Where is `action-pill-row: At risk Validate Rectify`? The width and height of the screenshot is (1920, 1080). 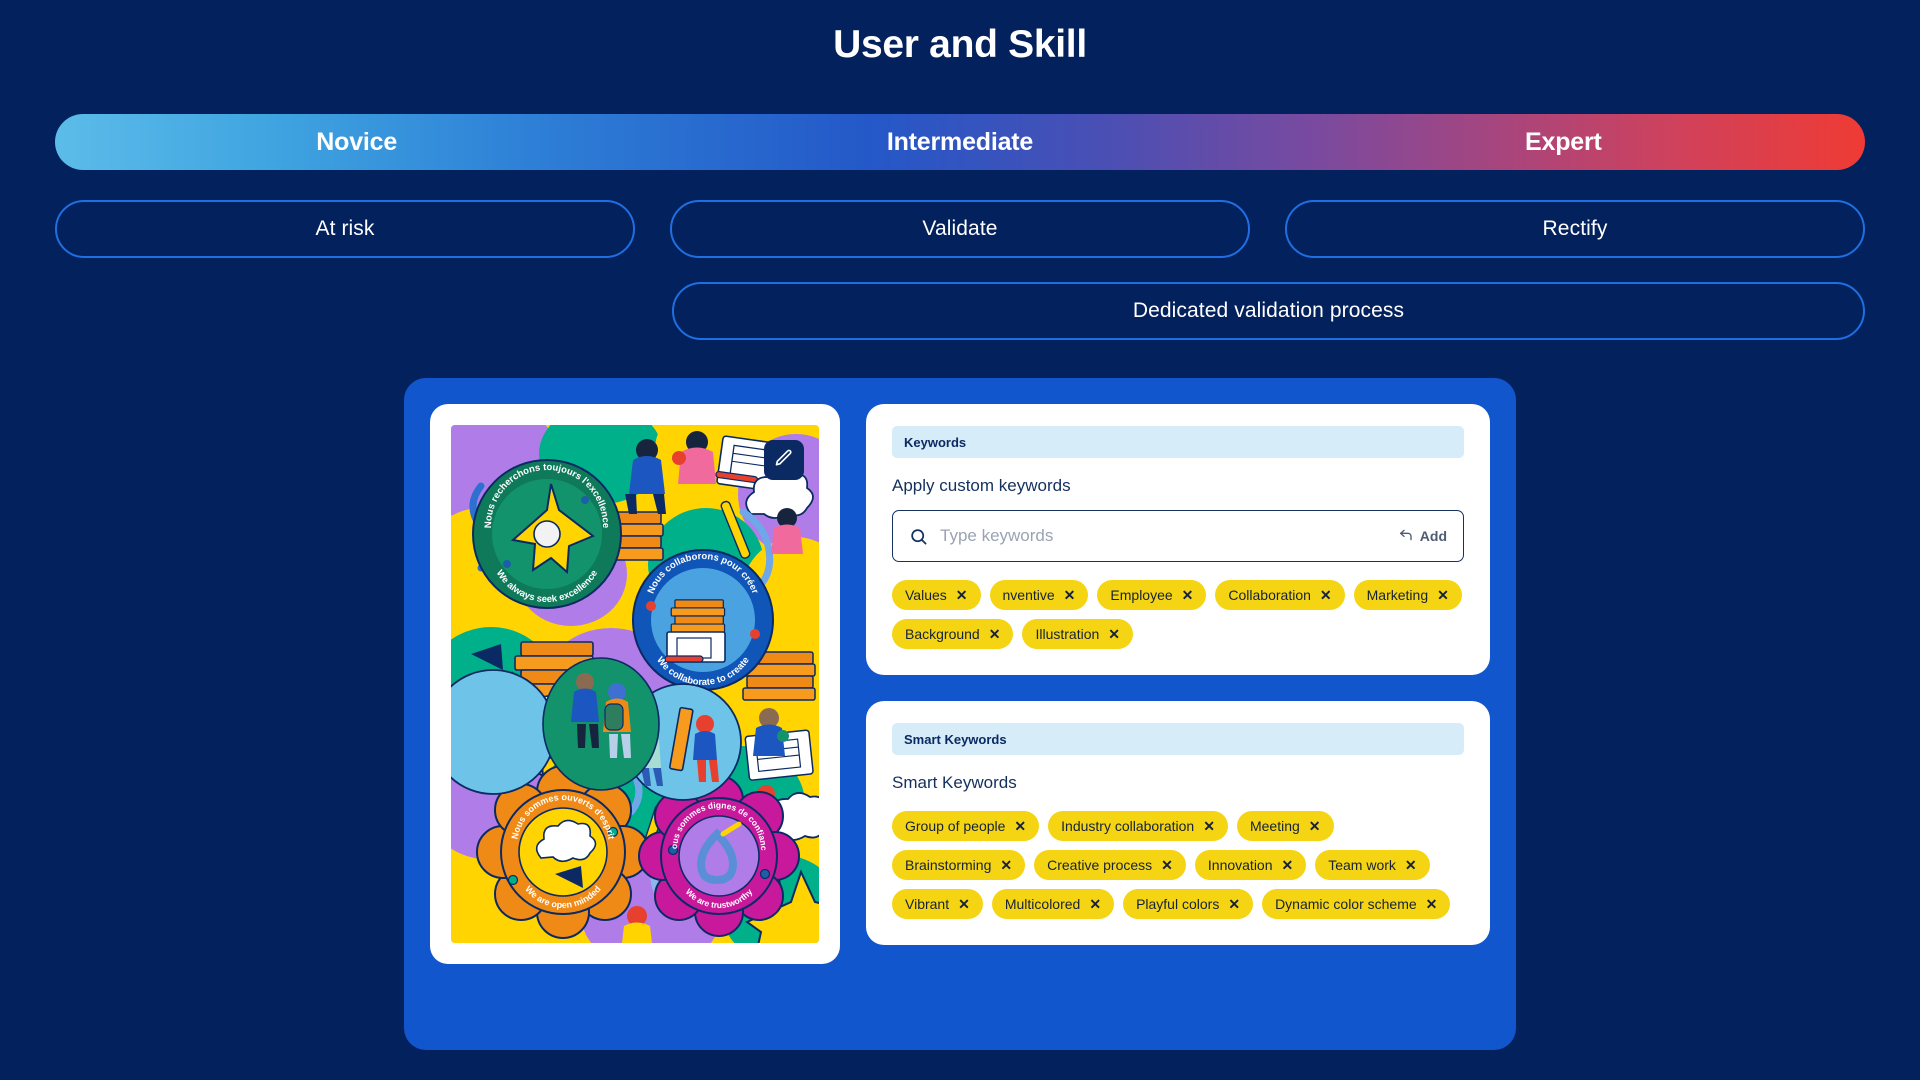
action-pill-row: At risk Validate Rectify is located at coordinates (960, 229).